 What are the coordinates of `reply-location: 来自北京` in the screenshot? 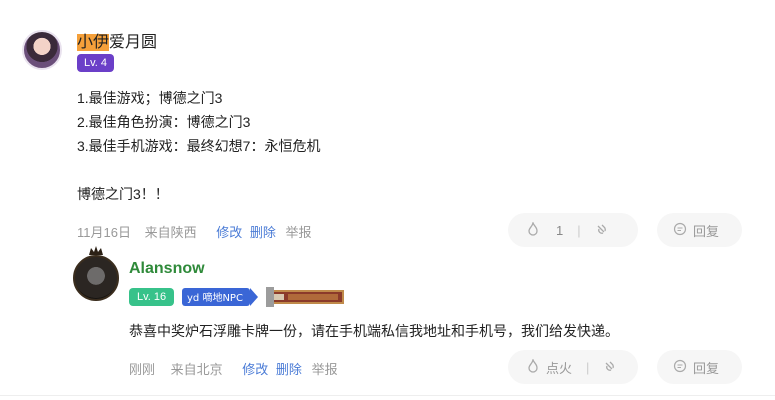 It's located at (196, 369).